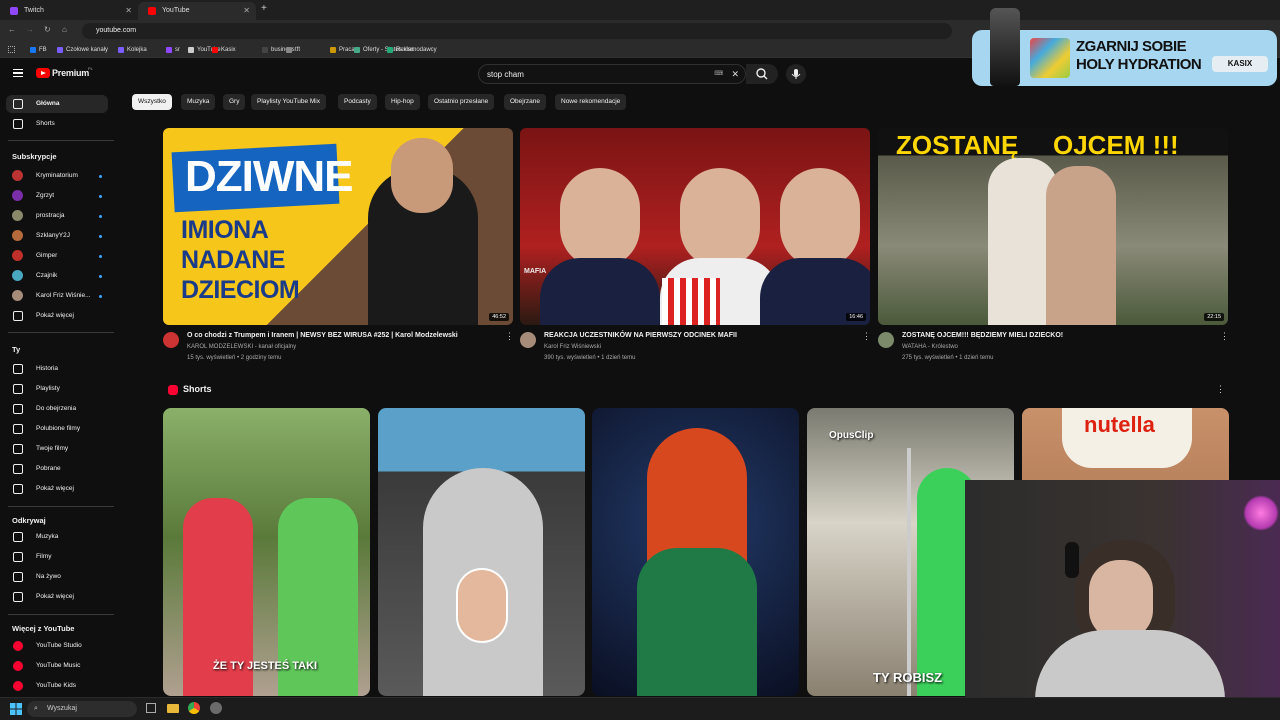  I want to click on logo-text: Premium, so click(71, 73).